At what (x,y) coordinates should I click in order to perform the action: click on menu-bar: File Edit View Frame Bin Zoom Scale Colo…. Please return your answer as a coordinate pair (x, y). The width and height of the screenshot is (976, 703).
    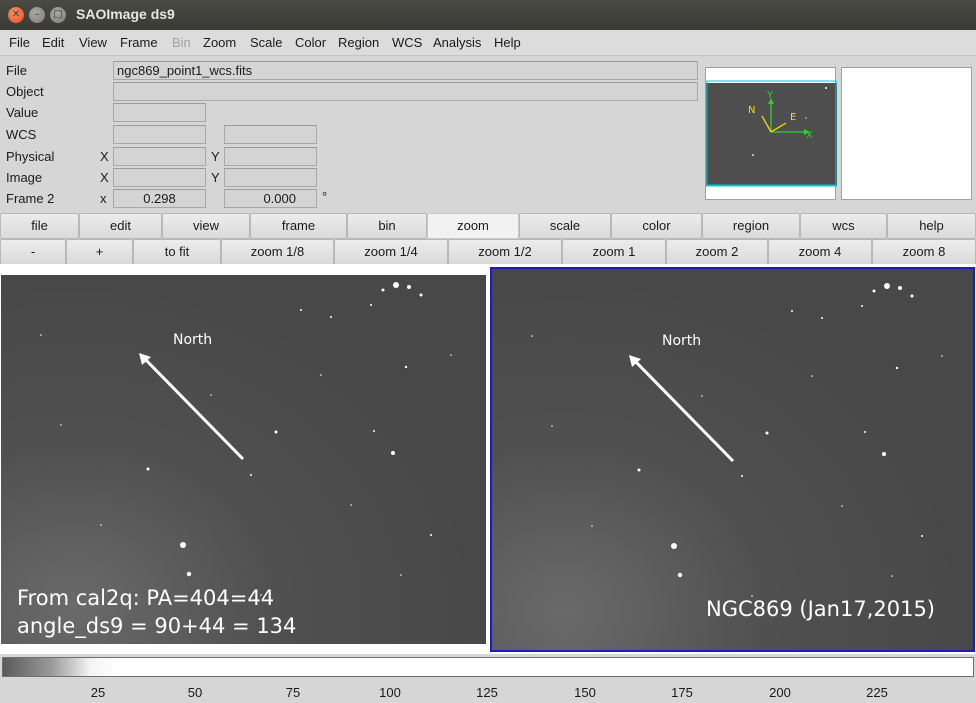
    Looking at the image, I should click on (488, 43).